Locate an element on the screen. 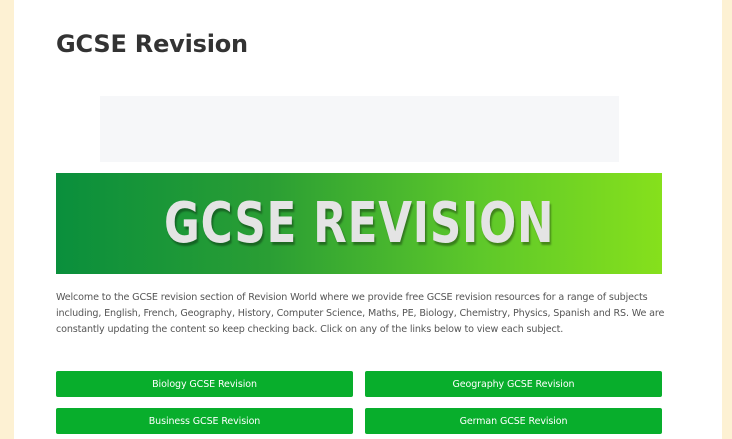  page-title: GCSE Revision is located at coordinates (152, 44).